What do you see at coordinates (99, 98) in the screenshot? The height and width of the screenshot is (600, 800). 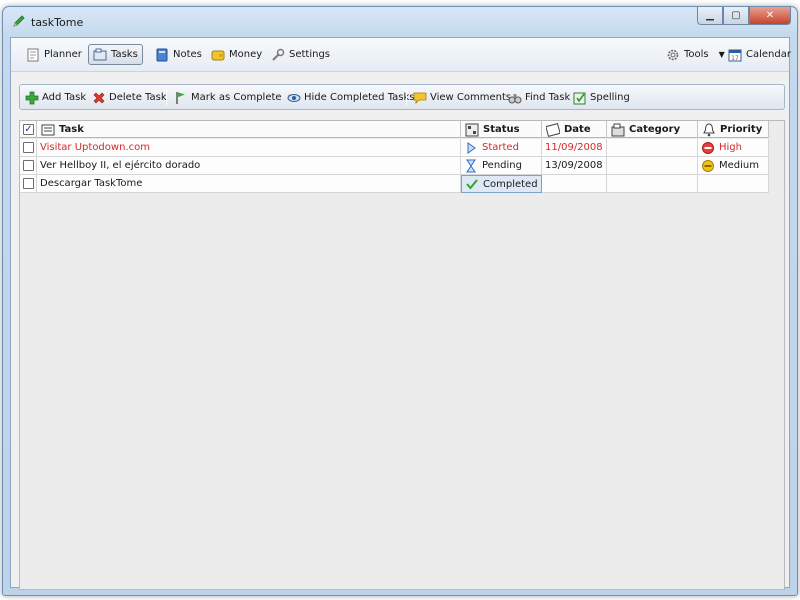 I see `delete-x-icon` at bounding box center [99, 98].